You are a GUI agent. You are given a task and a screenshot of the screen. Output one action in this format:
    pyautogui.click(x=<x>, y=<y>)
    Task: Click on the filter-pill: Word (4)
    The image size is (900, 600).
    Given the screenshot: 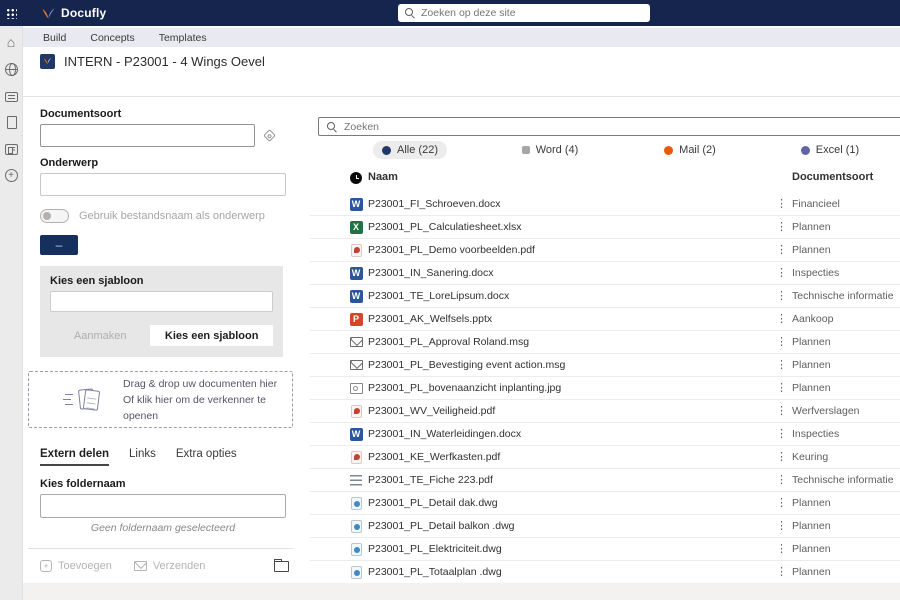 What is the action you would take?
    pyautogui.click(x=550, y=150)
    